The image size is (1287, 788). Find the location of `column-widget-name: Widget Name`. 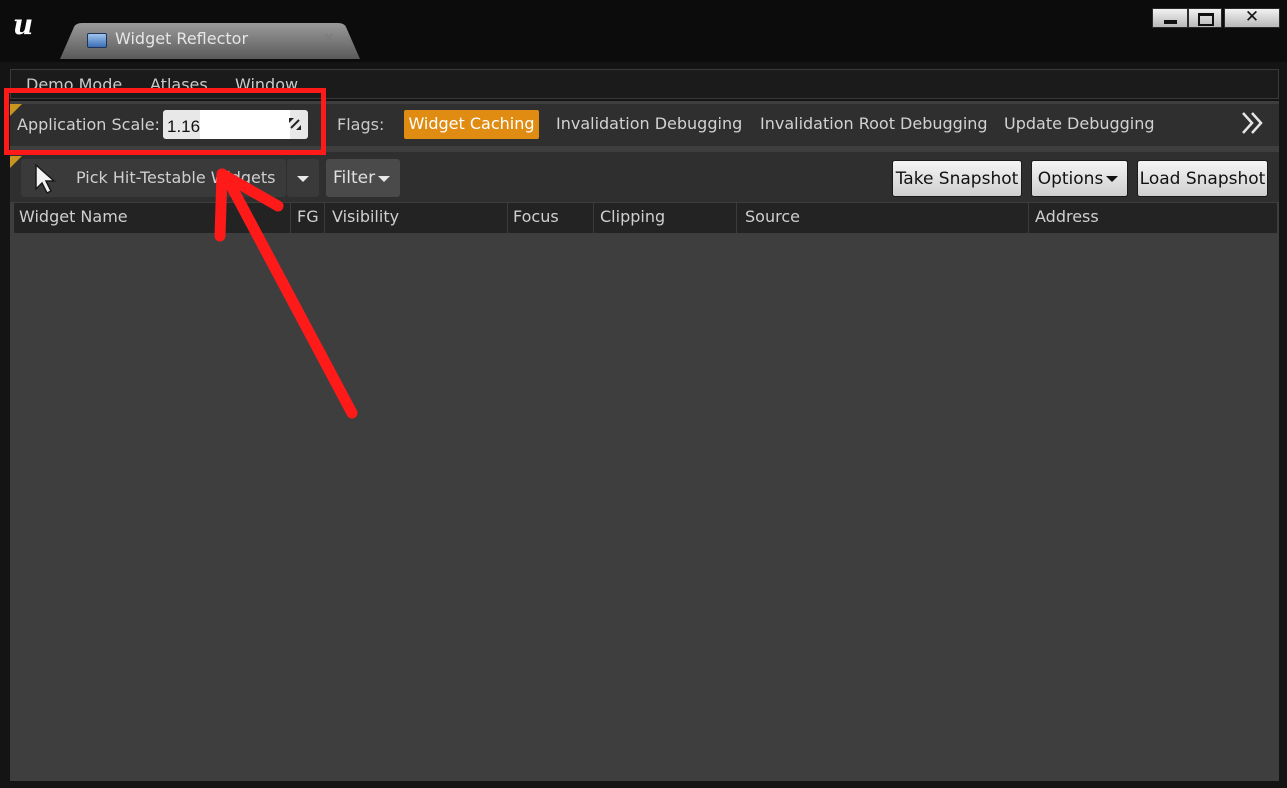

column-widget-name: Widget Name is located at coordinates (152, 218).